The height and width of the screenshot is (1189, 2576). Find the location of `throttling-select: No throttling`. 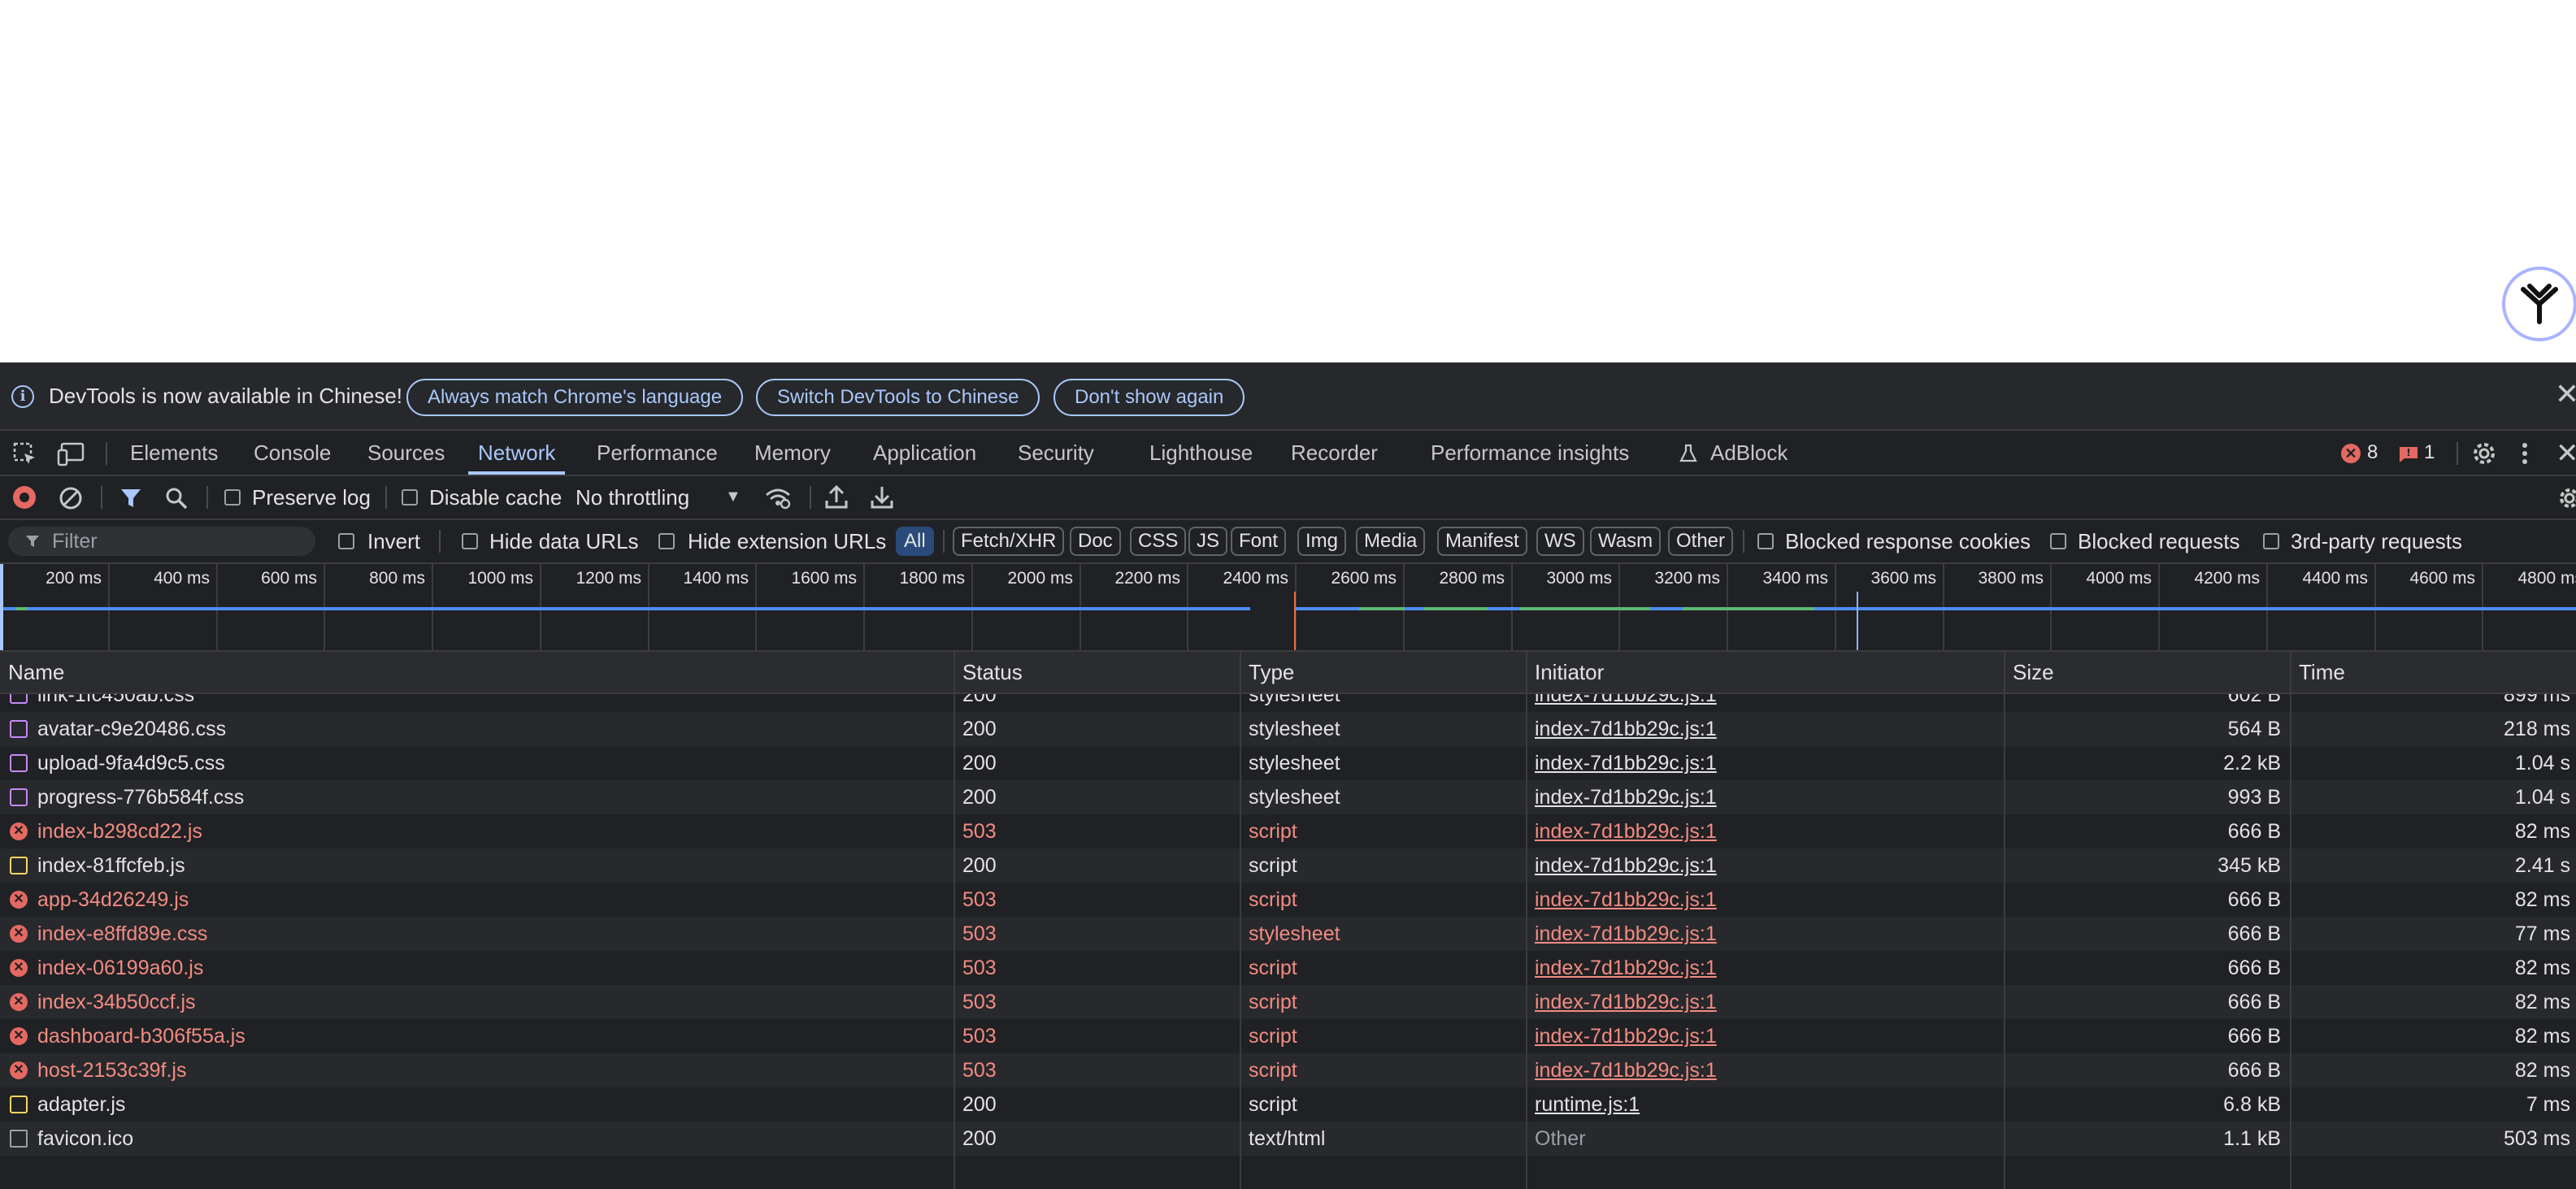

throttling-select: No throttling is located at coordinates (632, 497).